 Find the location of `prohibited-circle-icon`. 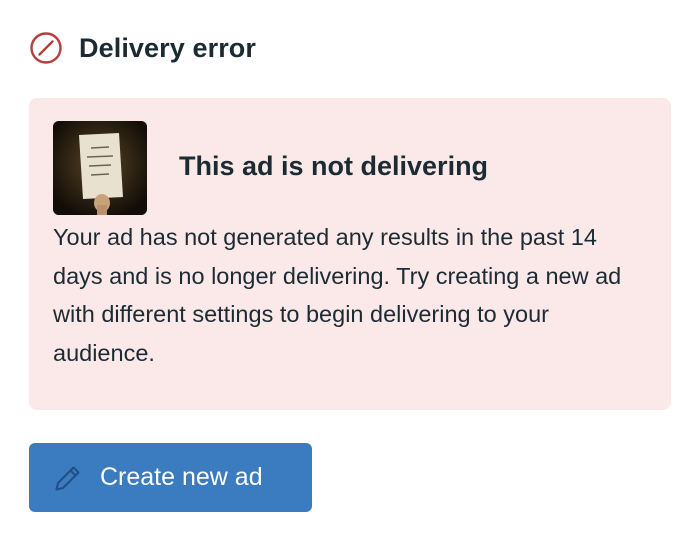

prohibited-circle-icon is located at coordinates (46, 48).